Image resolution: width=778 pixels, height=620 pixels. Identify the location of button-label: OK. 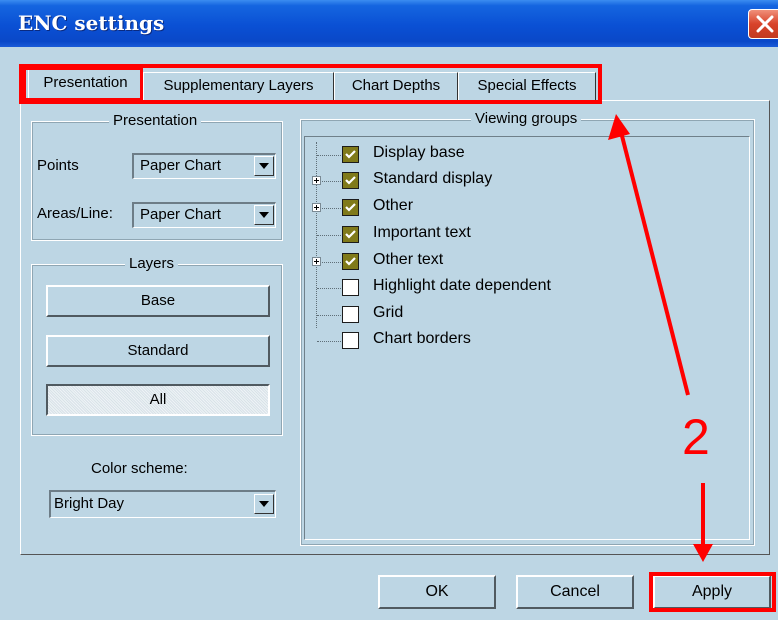
(437, 591).